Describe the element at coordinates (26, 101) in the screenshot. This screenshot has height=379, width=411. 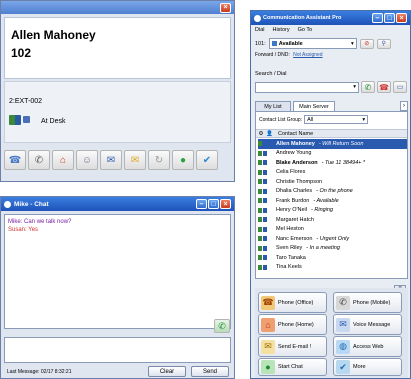
I see `line-label: 2:EXT-002` at that location.